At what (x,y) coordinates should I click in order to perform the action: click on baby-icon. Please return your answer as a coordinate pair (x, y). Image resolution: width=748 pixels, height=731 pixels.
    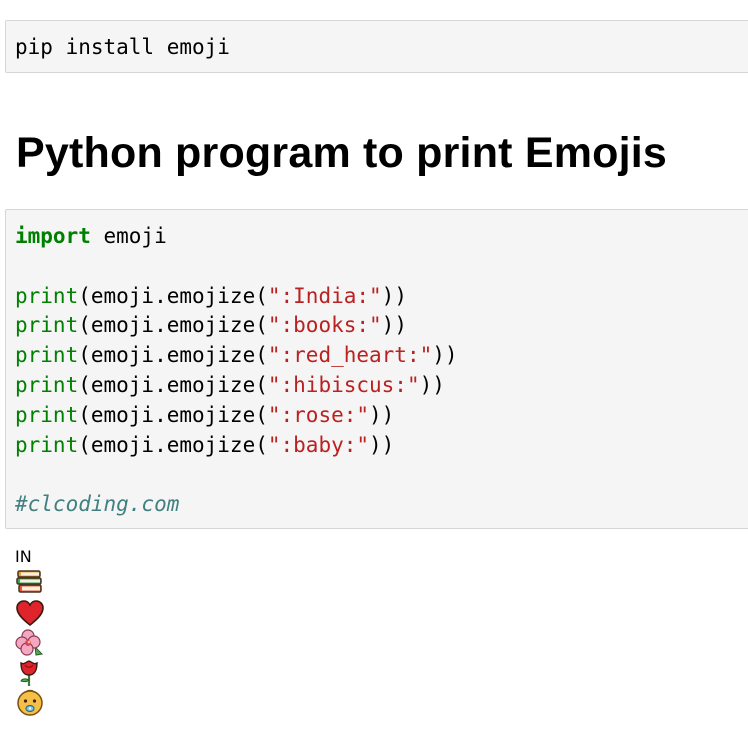
    Looking at the image, I should click on (31, 704).